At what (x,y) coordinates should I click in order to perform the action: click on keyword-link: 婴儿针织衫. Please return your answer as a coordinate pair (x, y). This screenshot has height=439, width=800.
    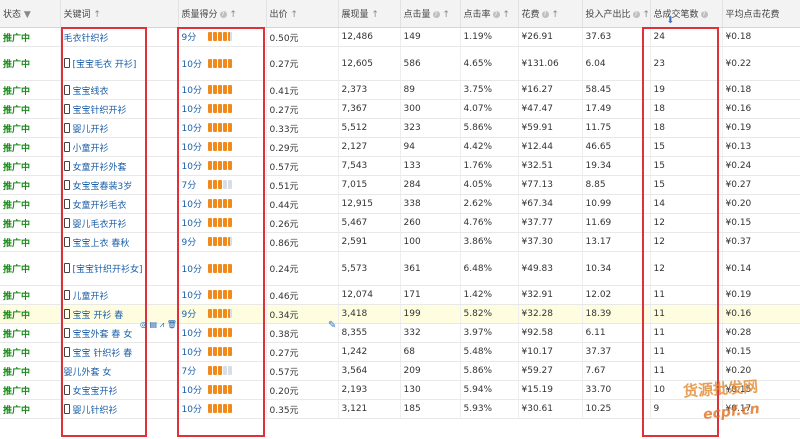
    Looking at the image, I should click on (95, 411).